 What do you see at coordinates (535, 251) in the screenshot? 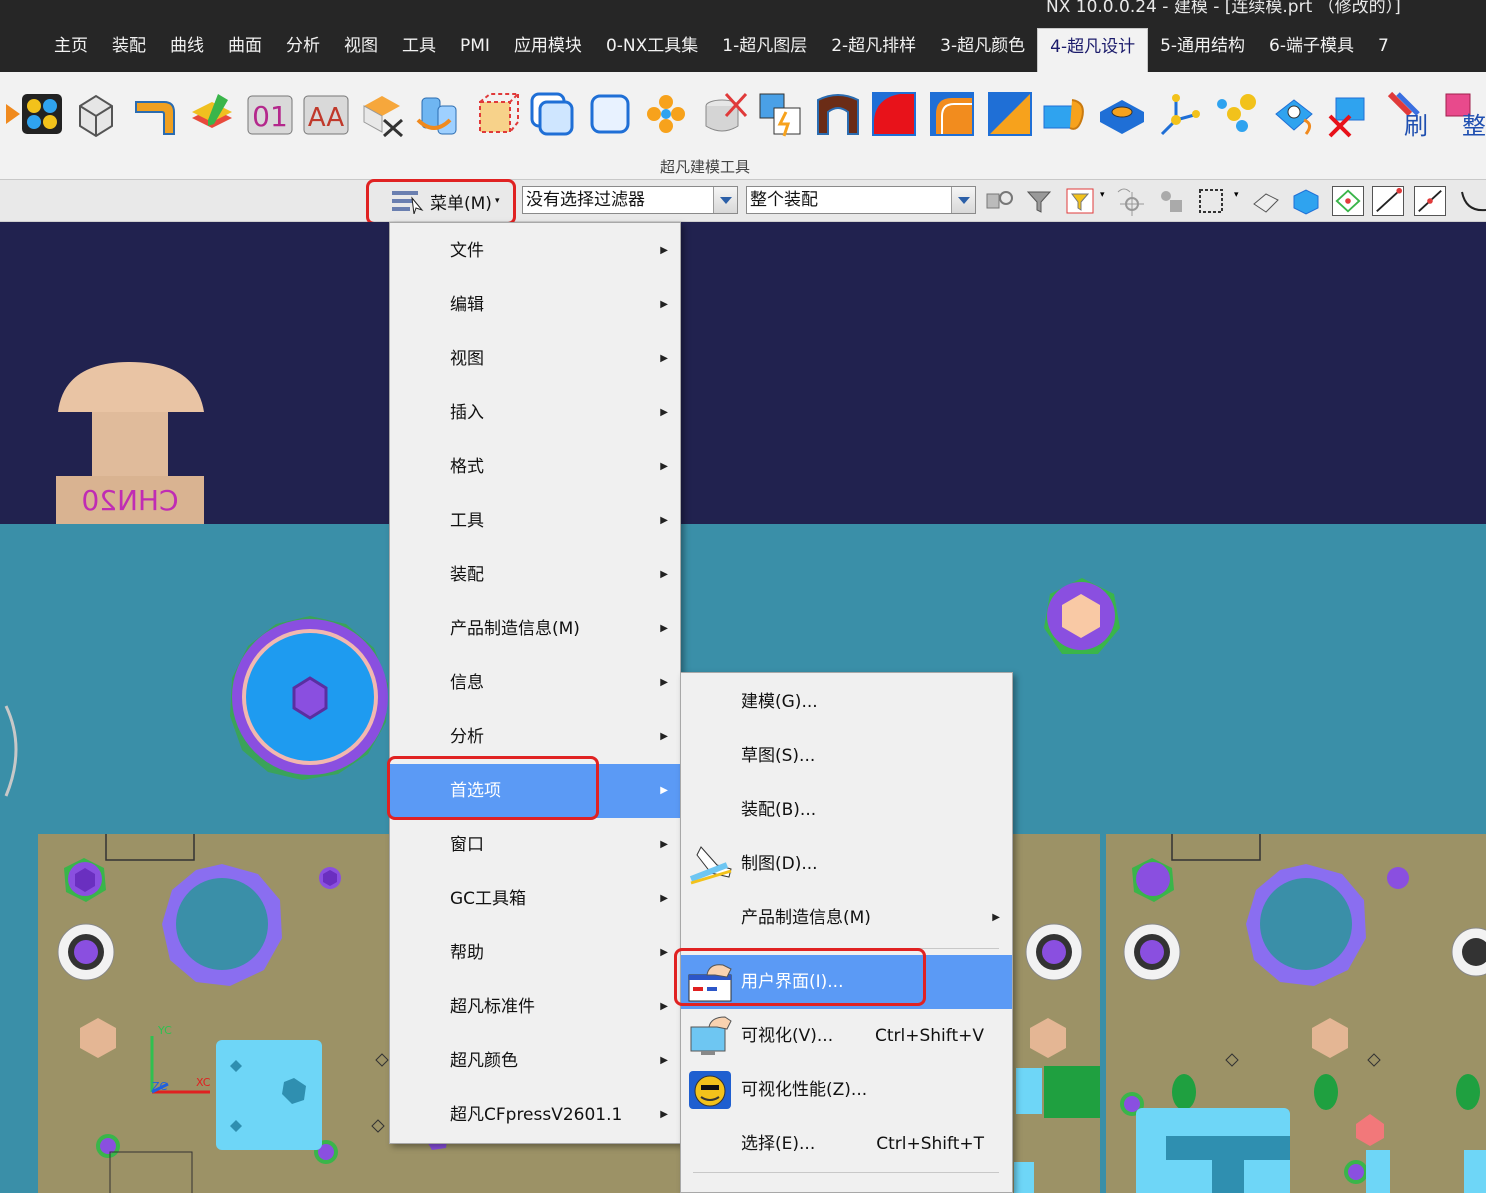
I see `menu-item-file: 文件 ▶` at bounding box center [535, 251].